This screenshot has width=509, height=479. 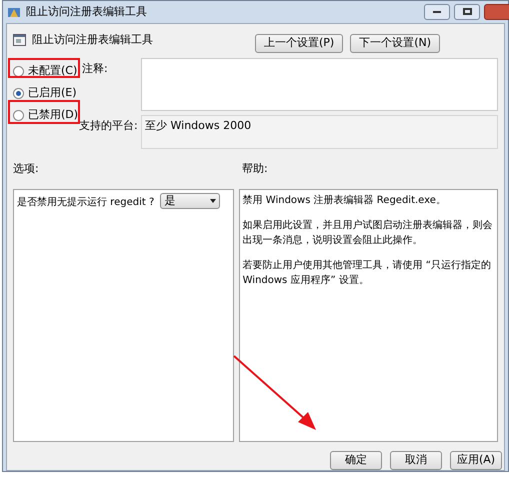 I want to click on option-question: 是否禁用无提示运行 regedit ?, so click(x=85, y=203).